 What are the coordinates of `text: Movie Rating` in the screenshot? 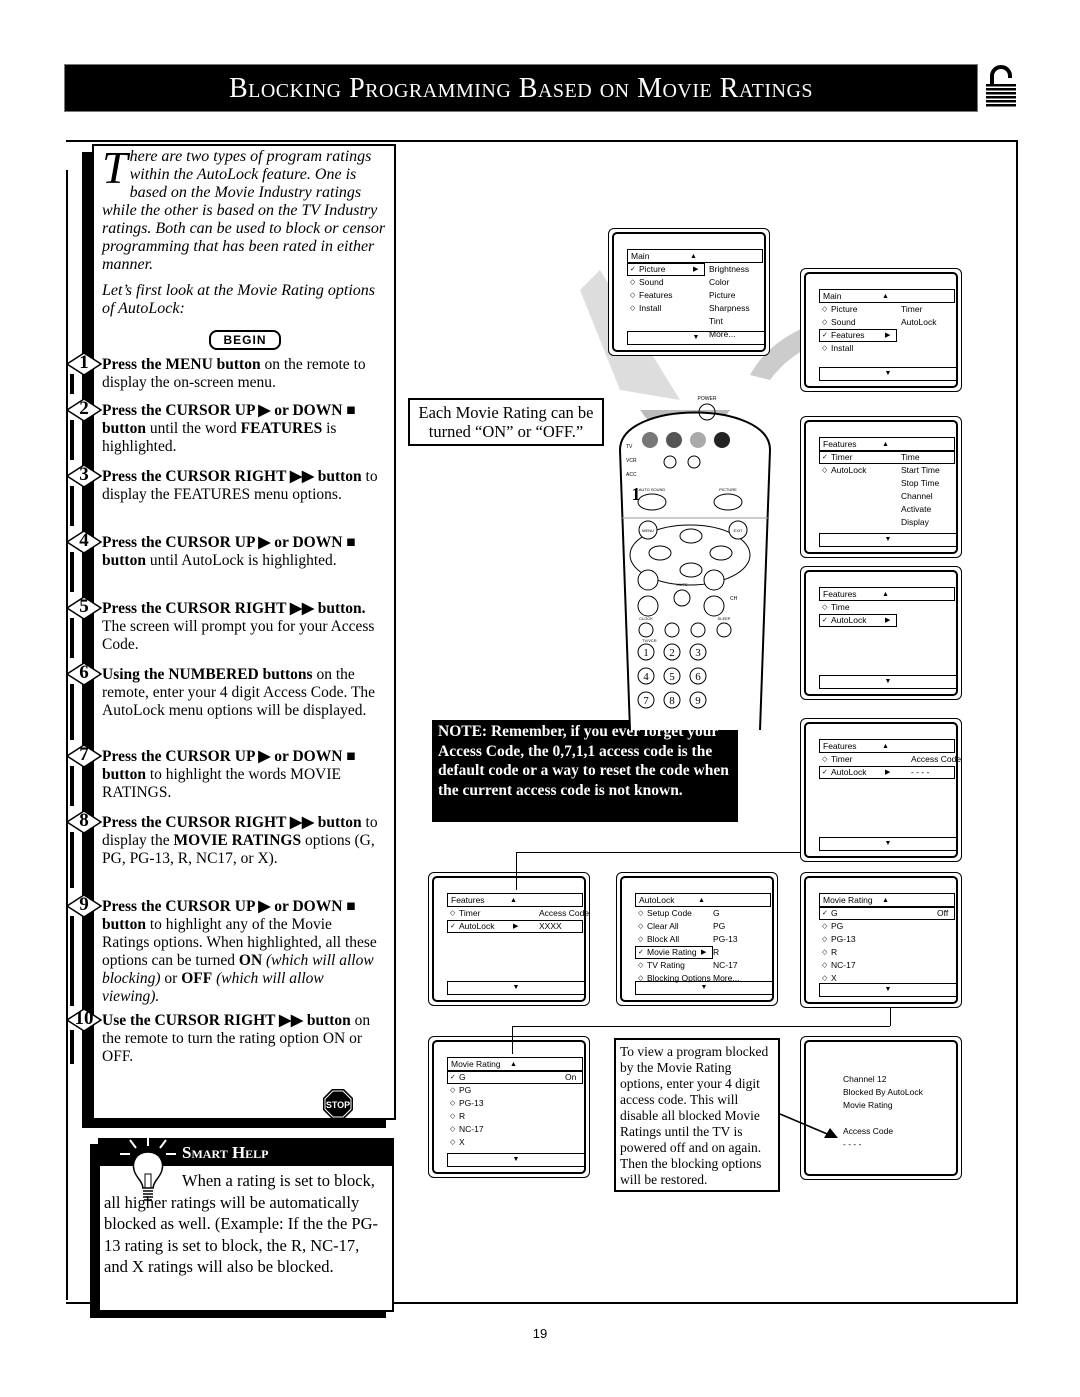 It's located at (848, 900).